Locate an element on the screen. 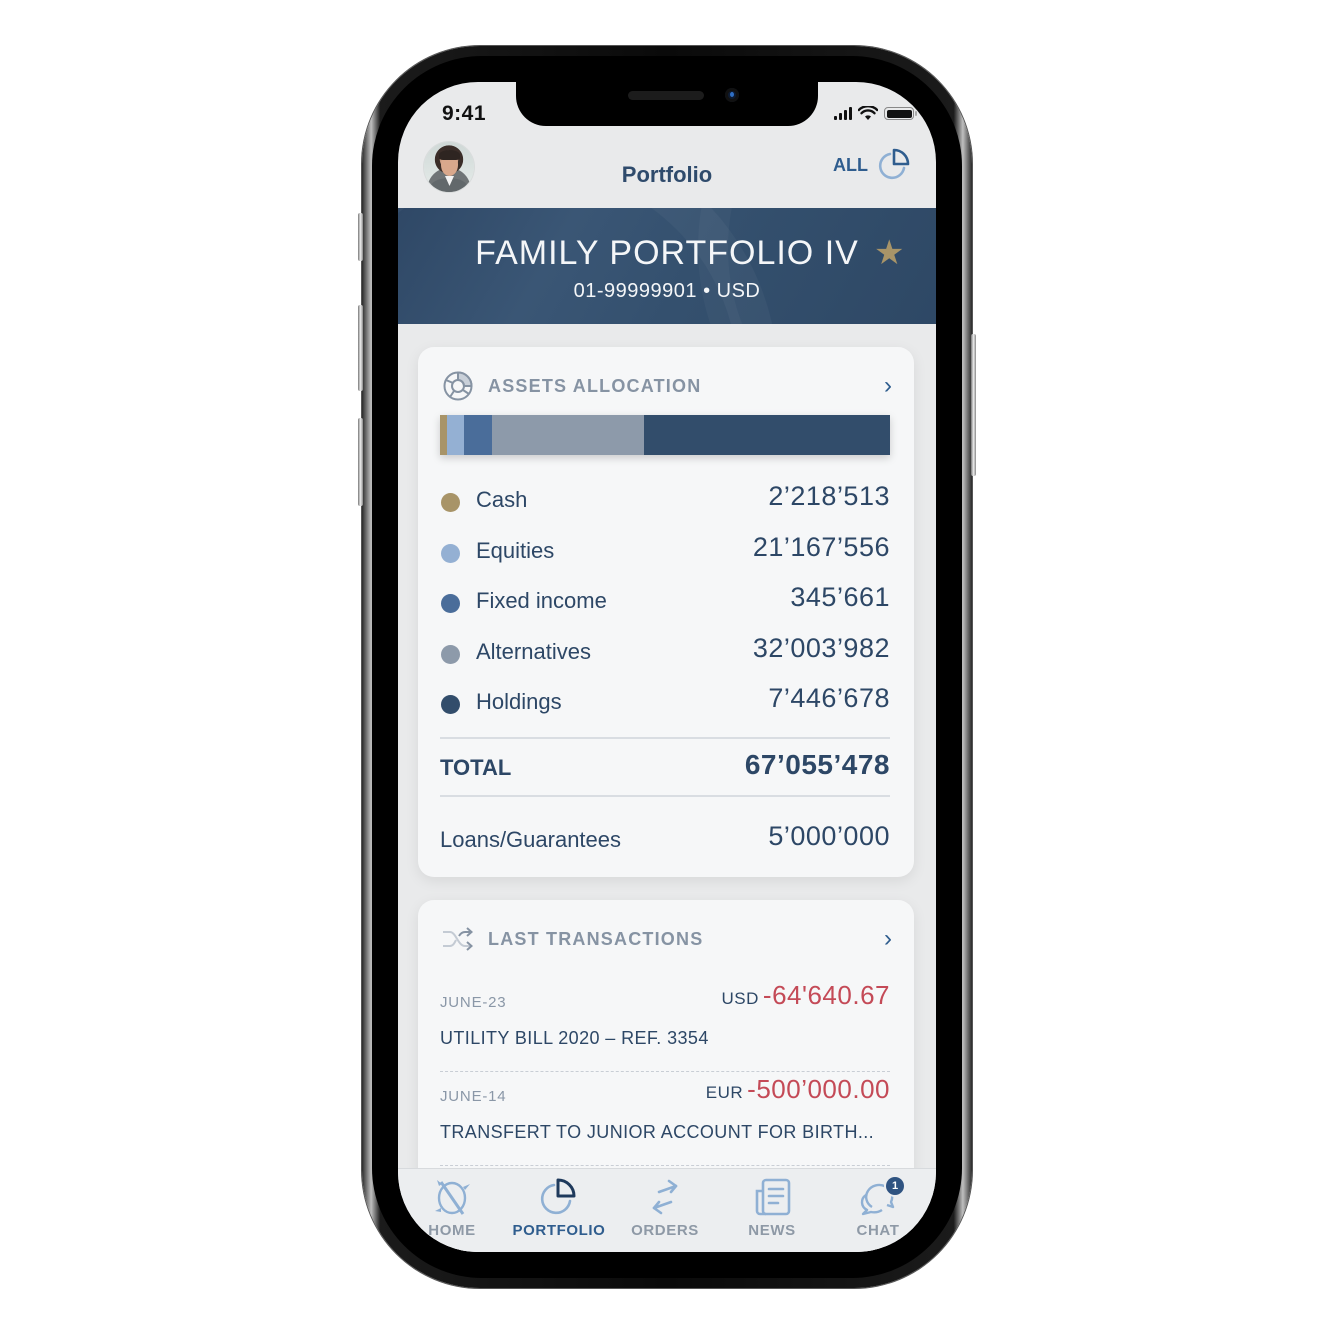 This screenshot has height=1333, width=1333. status-time: 9:41 is located at coordinates (464, 113).